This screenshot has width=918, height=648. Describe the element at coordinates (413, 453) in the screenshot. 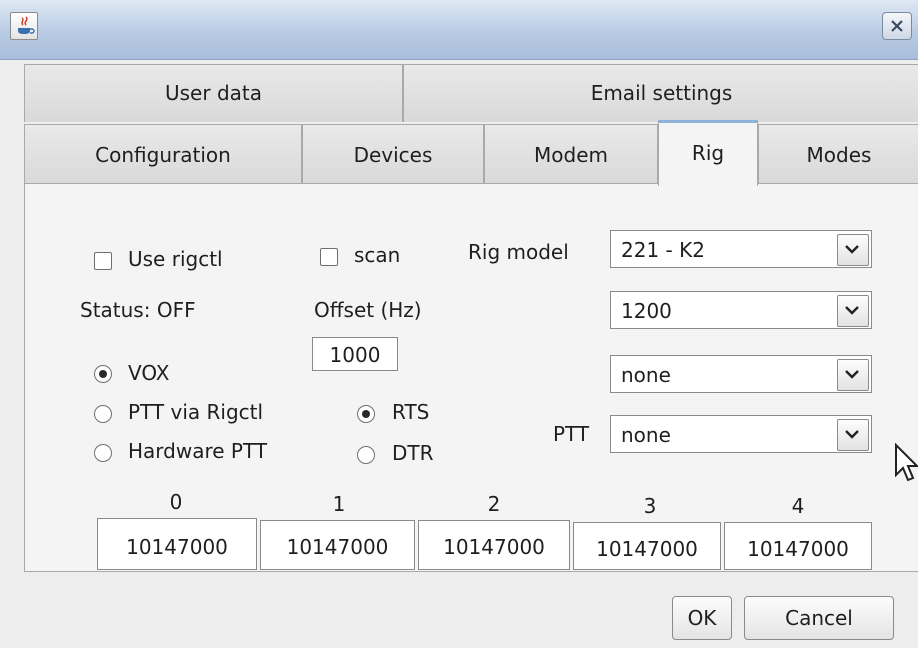

I see `dtr-label: DTR` at that location.